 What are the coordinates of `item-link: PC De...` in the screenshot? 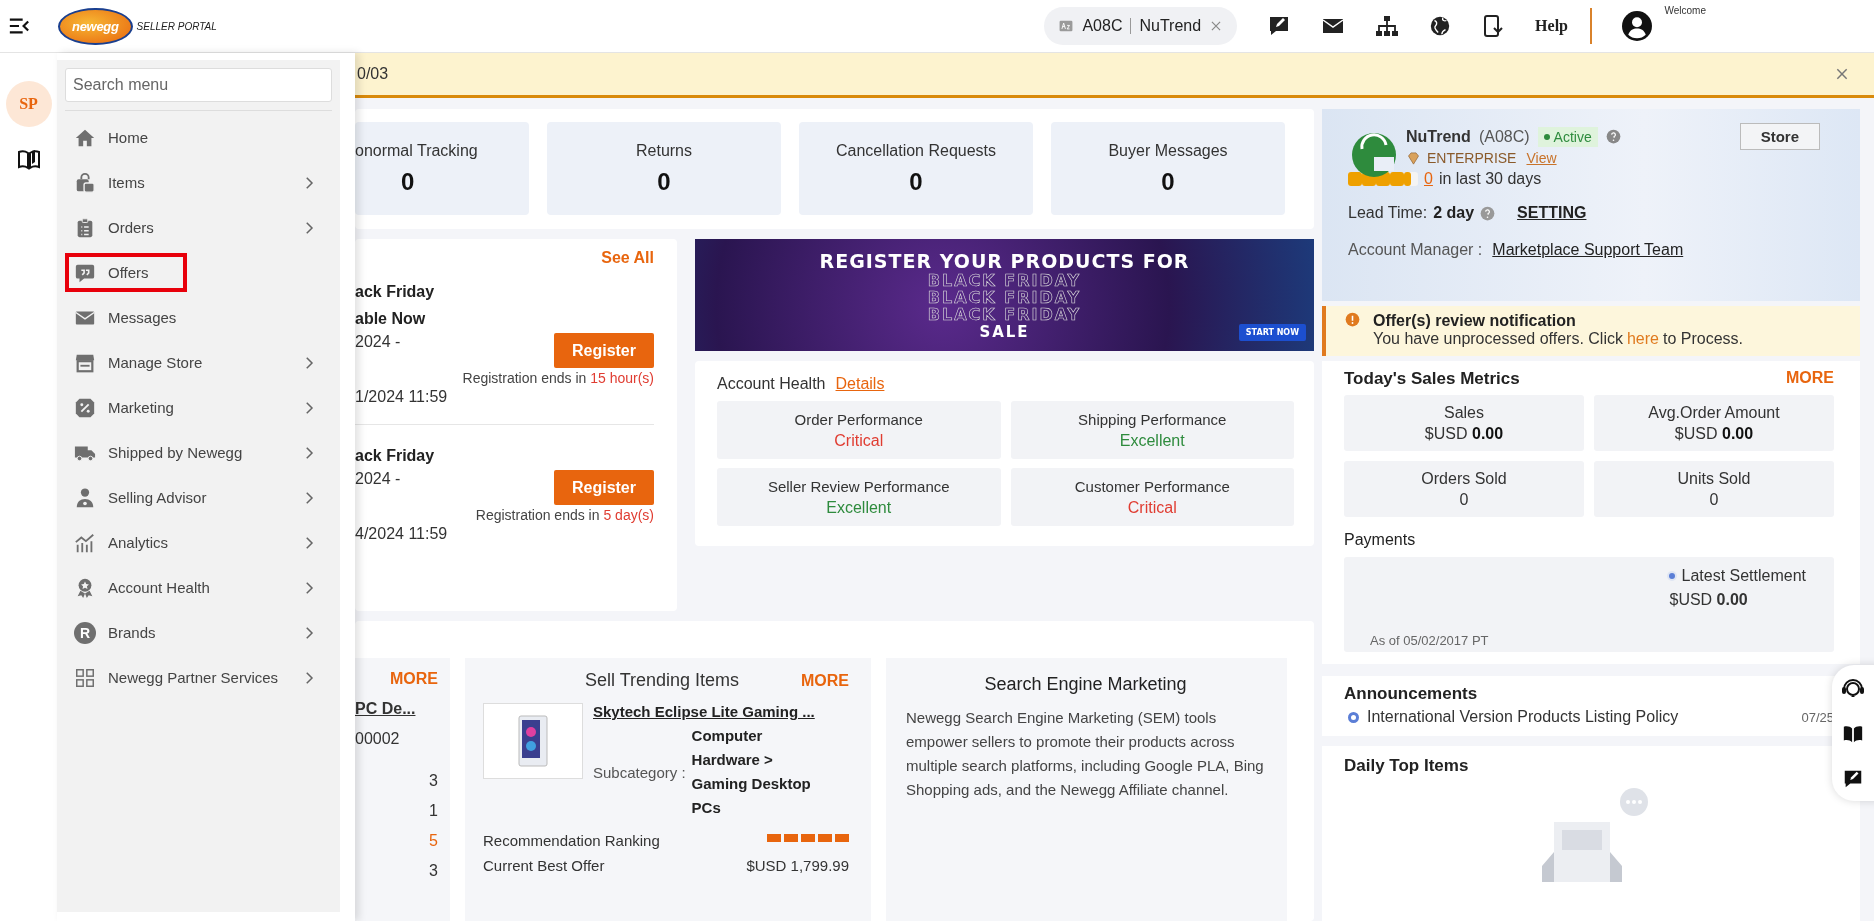 It's located at (385, 709).